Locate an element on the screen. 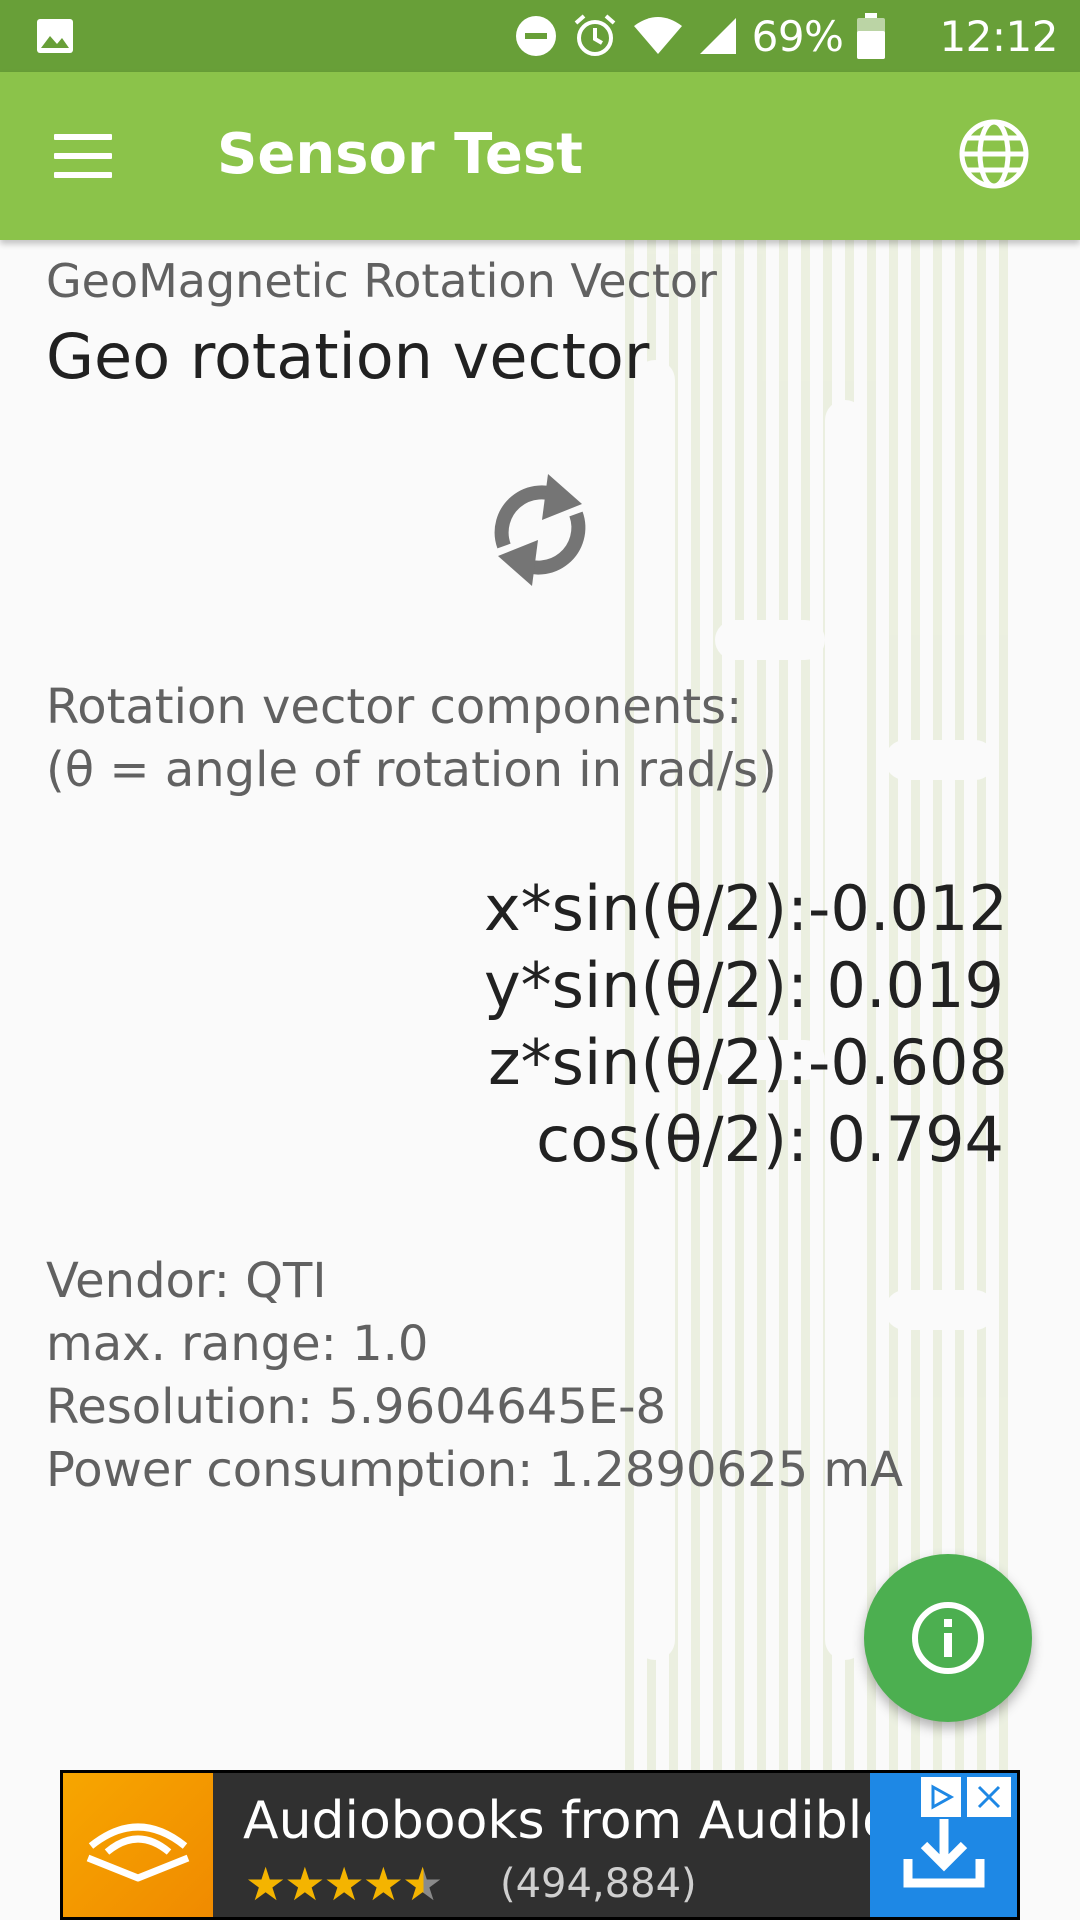 The width and height of the screenshot is (1080, 1920). signal-icon is located at coordinates (717, 36).